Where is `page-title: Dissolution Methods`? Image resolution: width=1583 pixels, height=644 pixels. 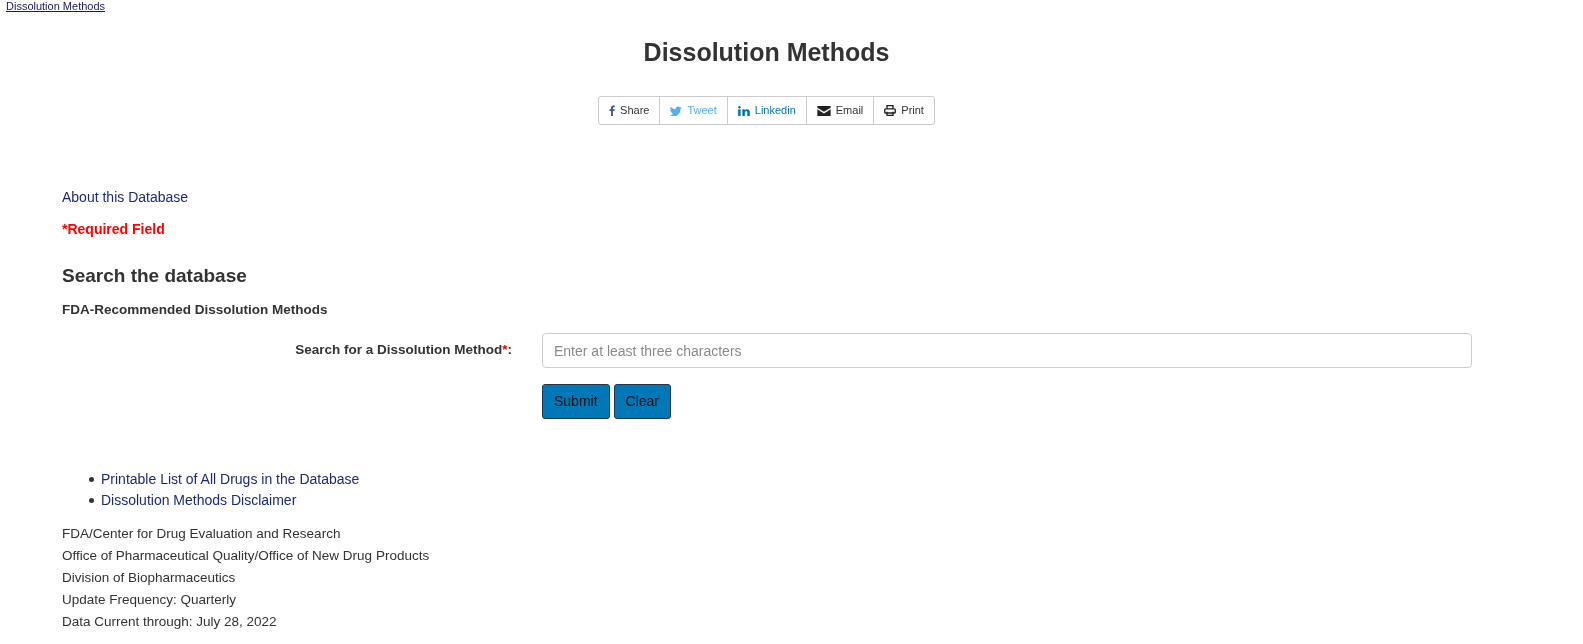 page-title: Dissolution Methods is located at coordinates (766, 52).